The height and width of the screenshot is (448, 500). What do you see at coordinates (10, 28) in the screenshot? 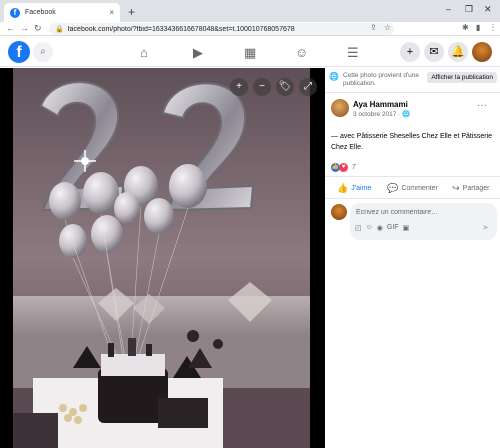
I see `back-icon: ←` at bounding box center [10, 28].